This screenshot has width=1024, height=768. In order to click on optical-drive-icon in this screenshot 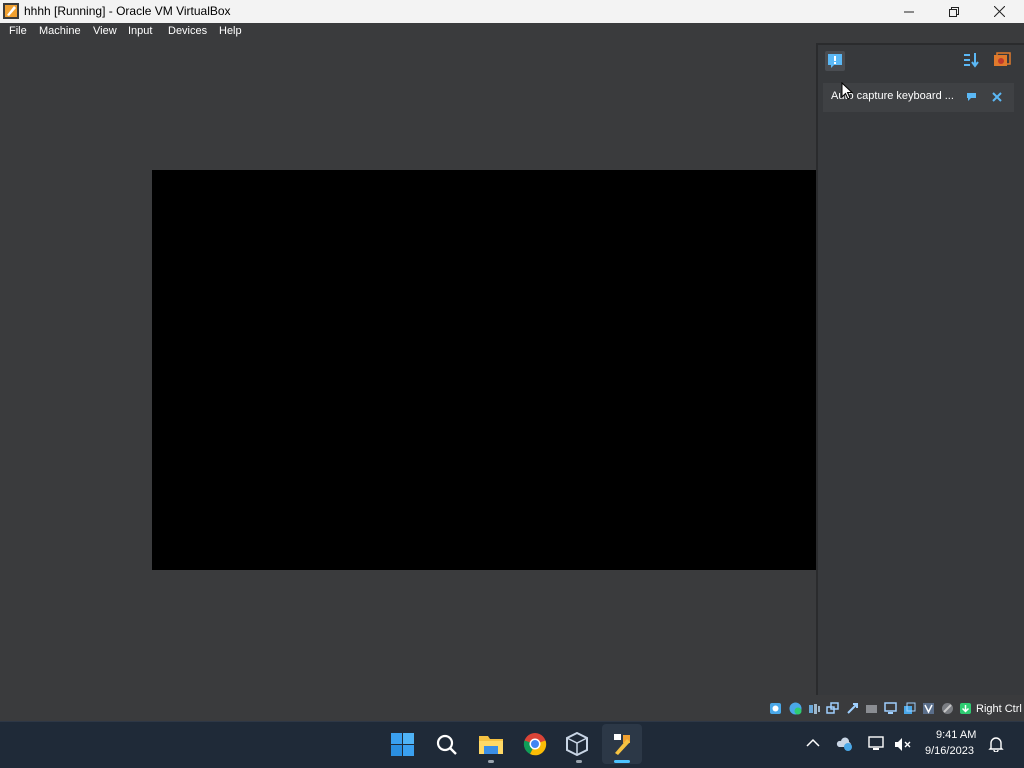, I will do `click(795, 708)`.